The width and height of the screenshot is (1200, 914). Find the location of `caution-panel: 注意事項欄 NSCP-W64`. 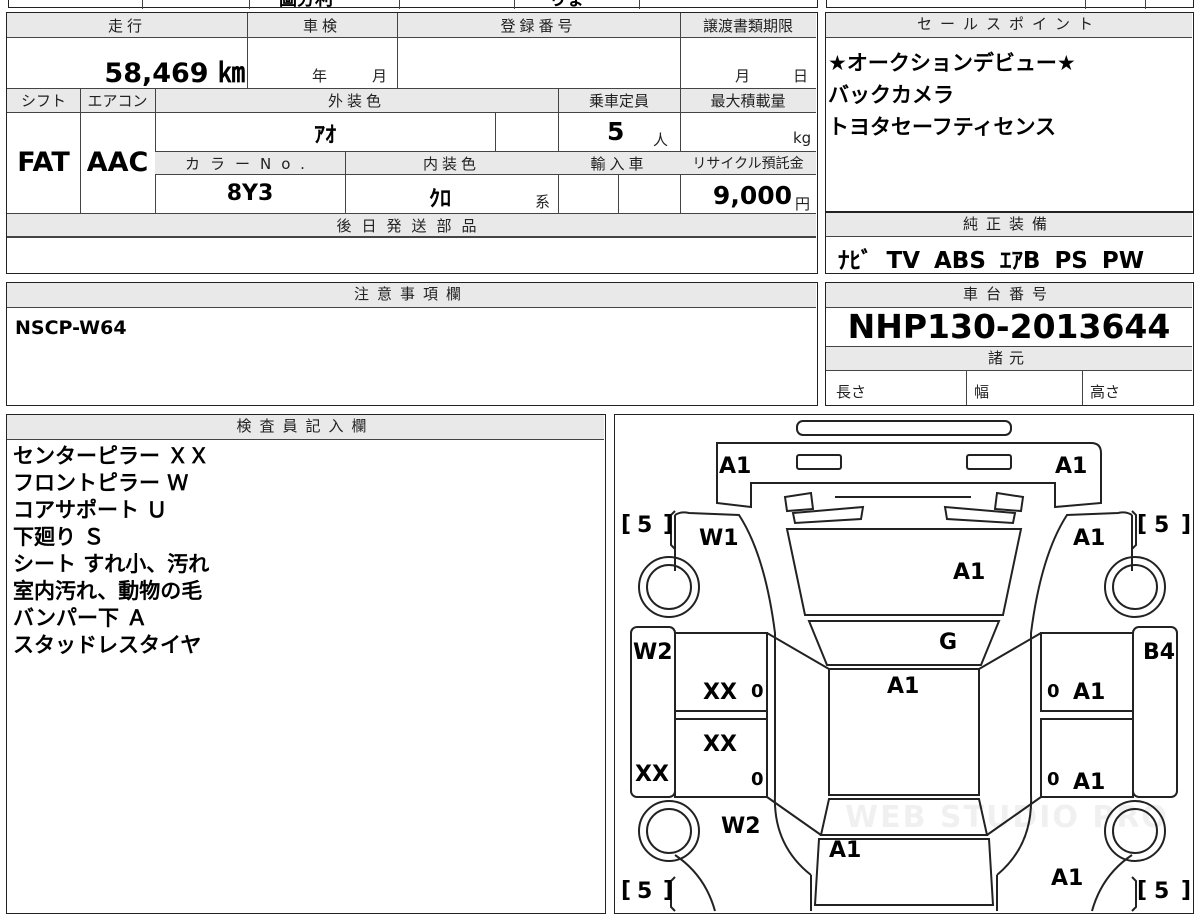

caution-panel: 注意事項欄 NSCP-W64 is located at coordinates (412, 344).